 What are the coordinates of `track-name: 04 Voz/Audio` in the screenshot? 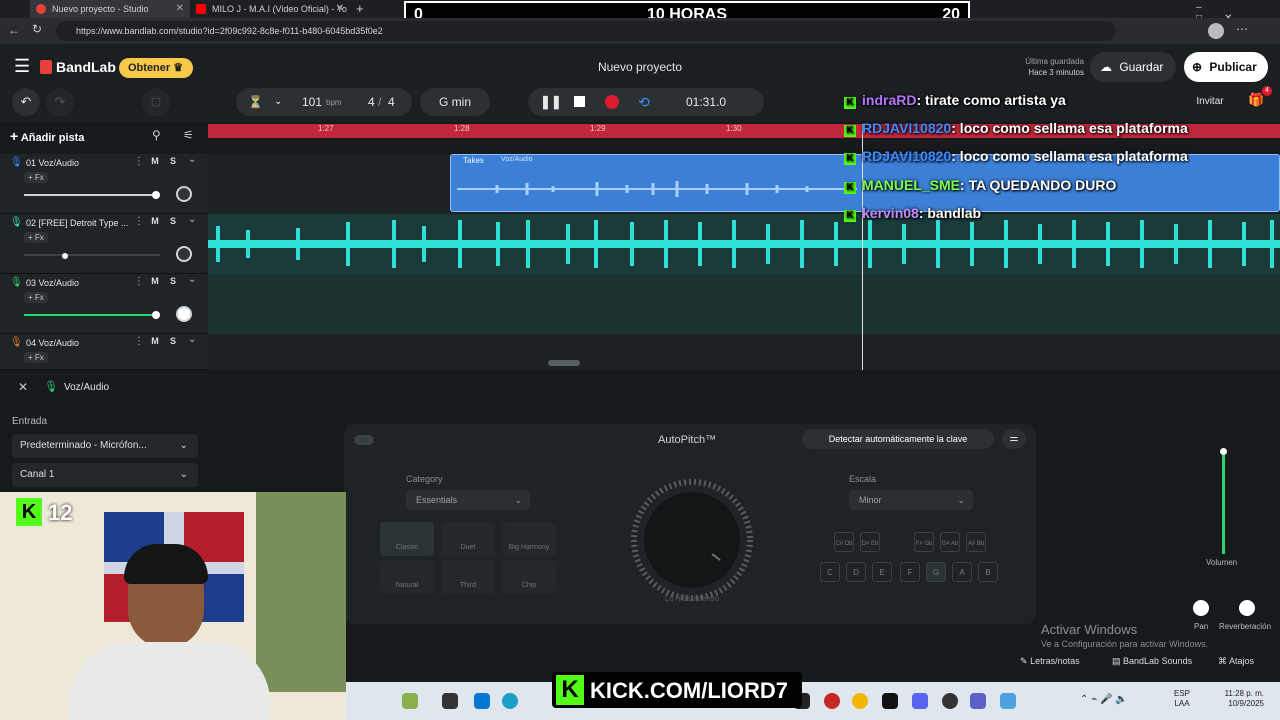 It's located at (77, 343).